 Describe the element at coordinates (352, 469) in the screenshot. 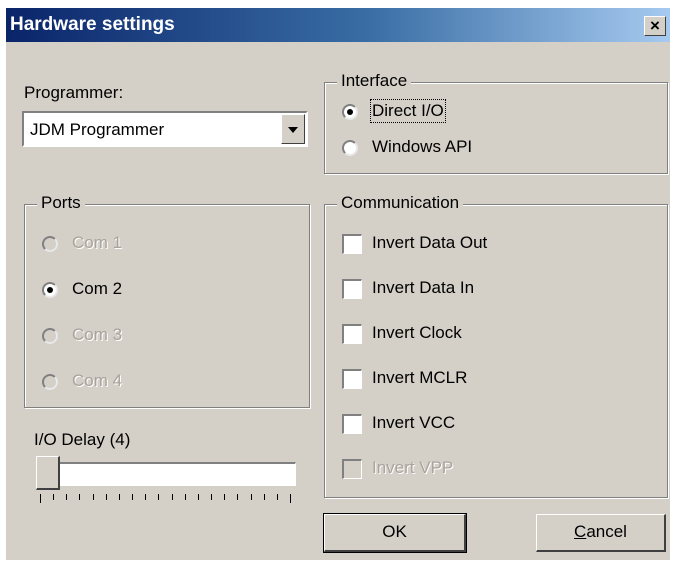

I see `invert-vpp-checkbox` at that location.